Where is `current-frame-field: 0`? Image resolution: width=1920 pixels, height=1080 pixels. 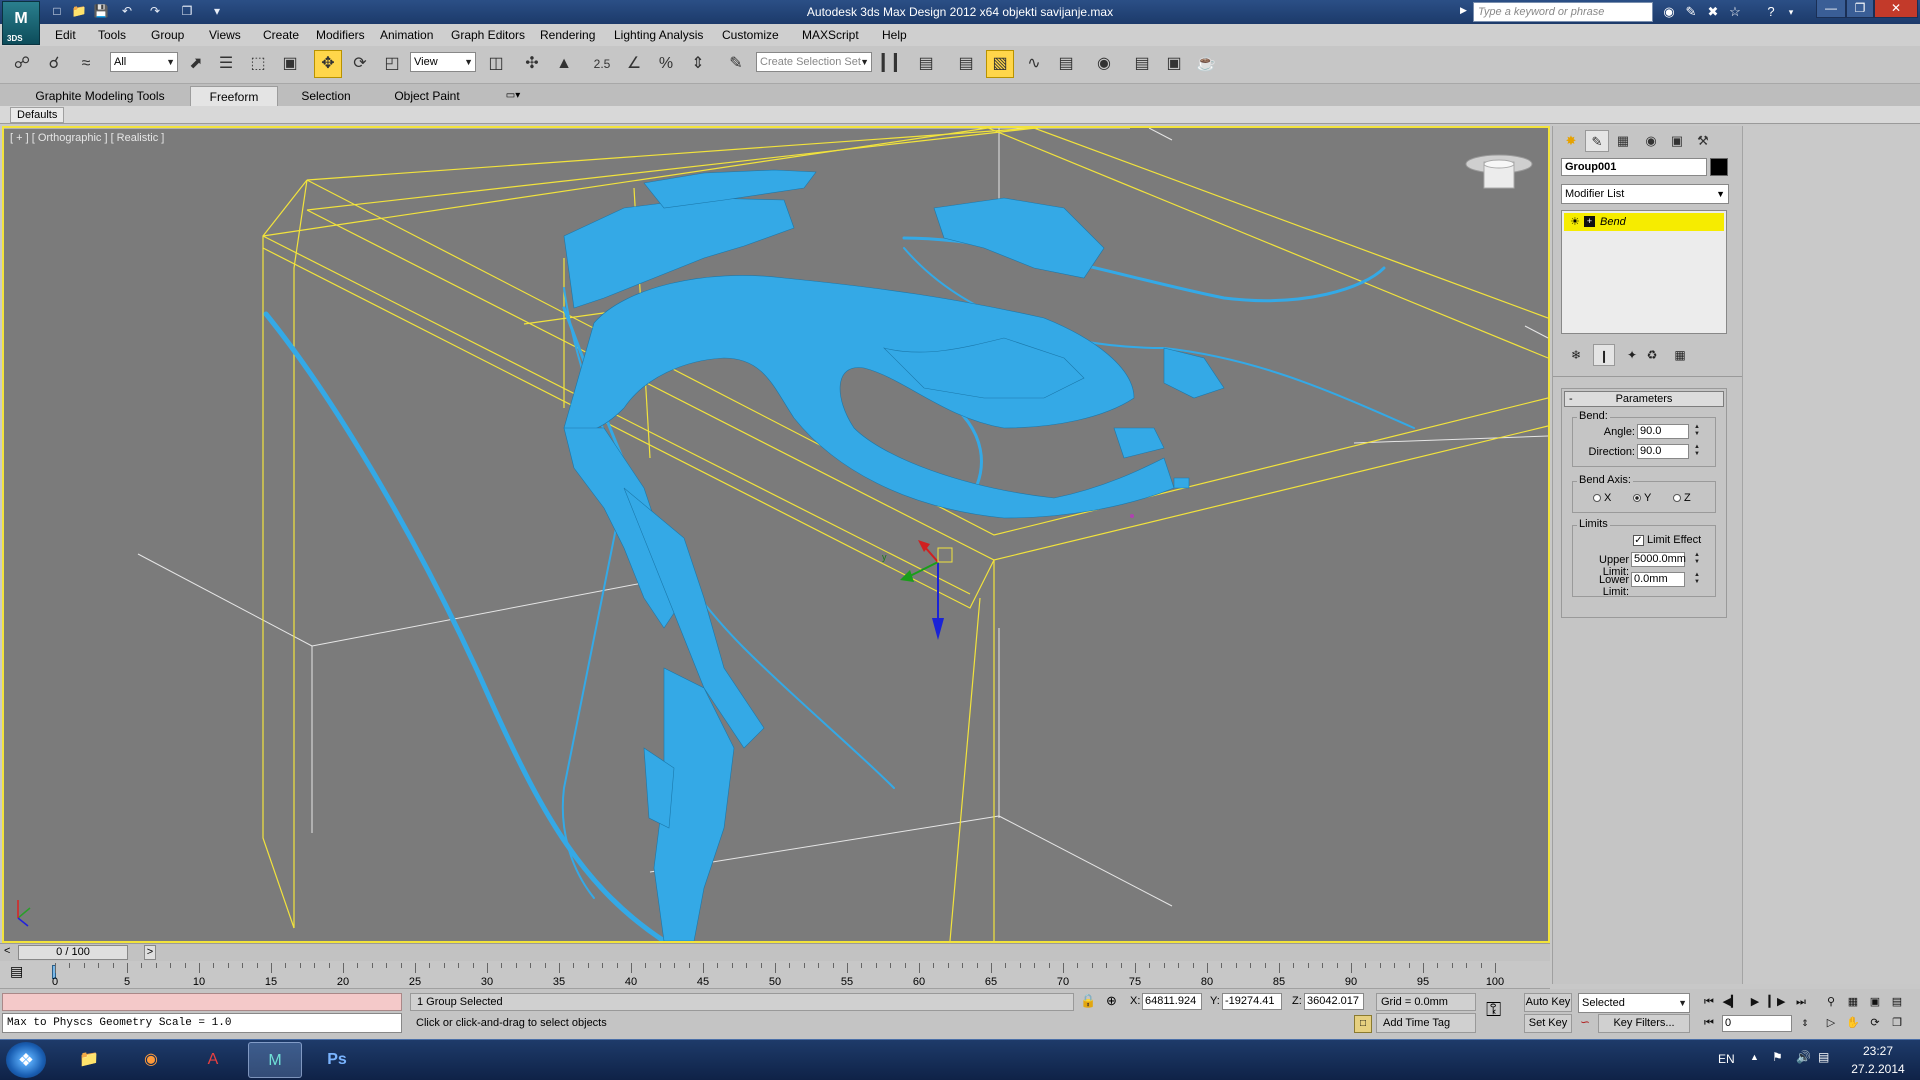
current-frame-field: 0 is located at coordinates (1757, 1023).